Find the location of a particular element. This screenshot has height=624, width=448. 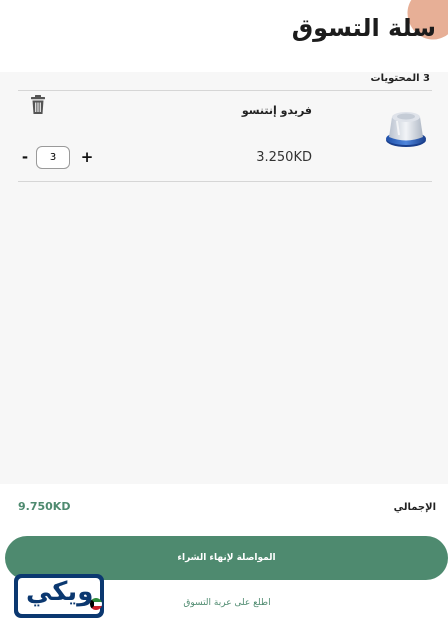

logo-text: ويكي is located at coordinates (60, 592).